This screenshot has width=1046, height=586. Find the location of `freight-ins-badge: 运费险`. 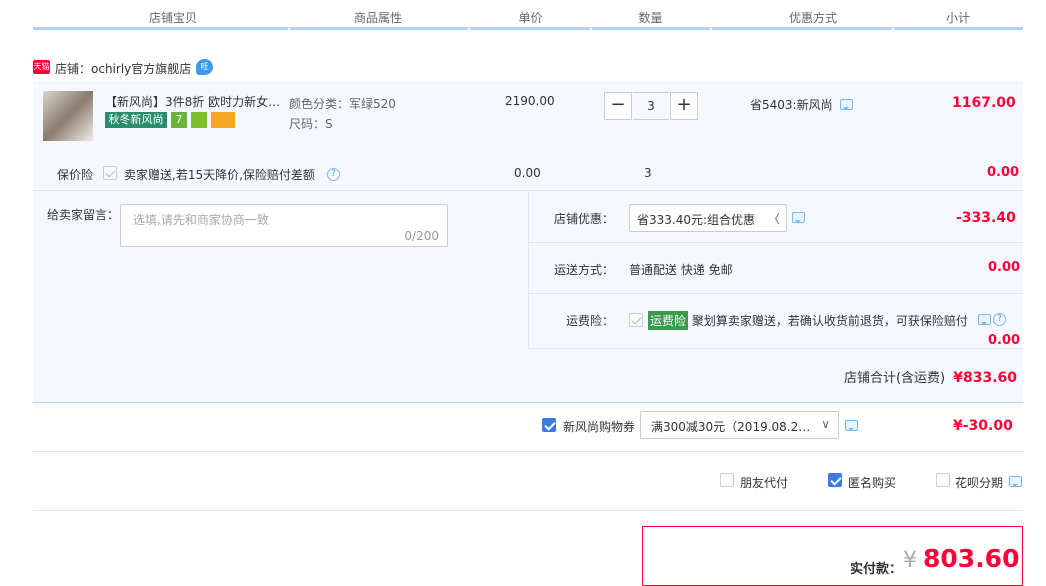

freight-ins-badge: 运费险 is located at coordinates (668, 320).